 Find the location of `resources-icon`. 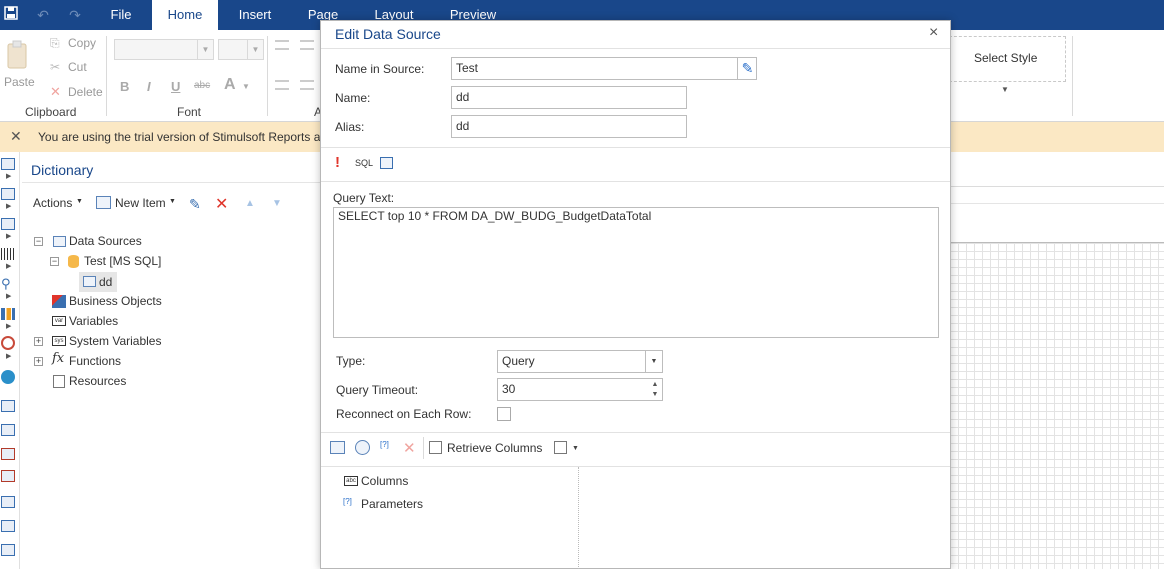

resources-icon is located at coordinates (59, 381).